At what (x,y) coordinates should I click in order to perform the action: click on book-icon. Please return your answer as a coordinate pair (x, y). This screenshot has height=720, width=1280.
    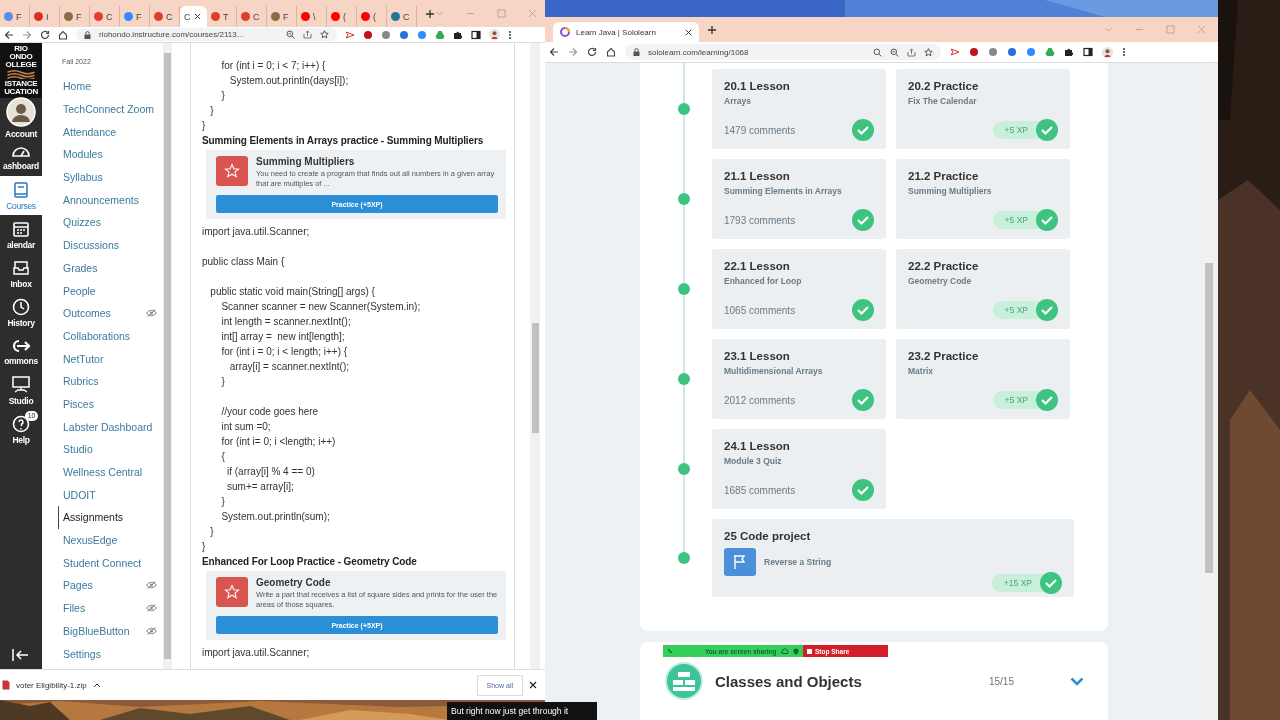
    Looking at the image, I should click on (21, 189).